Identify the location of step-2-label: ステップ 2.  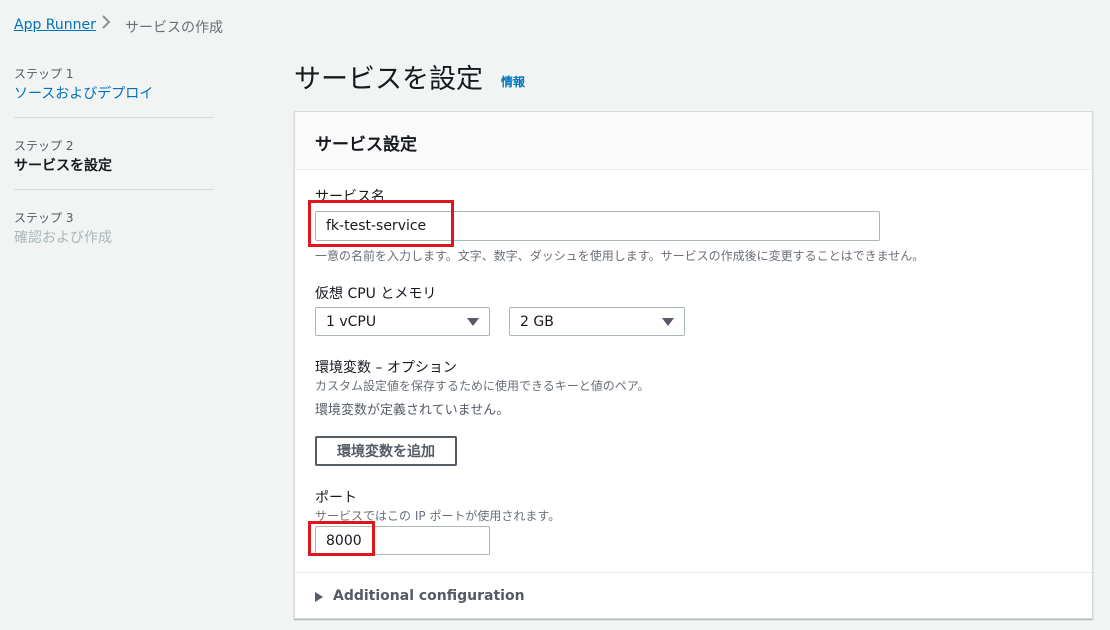
(44, 146).